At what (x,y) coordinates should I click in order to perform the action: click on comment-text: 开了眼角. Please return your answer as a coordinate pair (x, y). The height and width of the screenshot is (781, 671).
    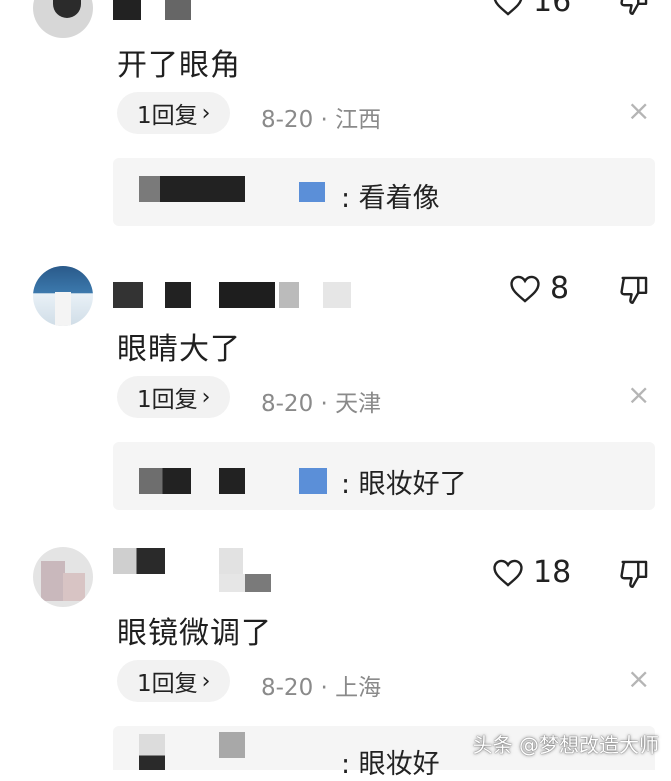
    Looking at the image, I should click on (179, 65).